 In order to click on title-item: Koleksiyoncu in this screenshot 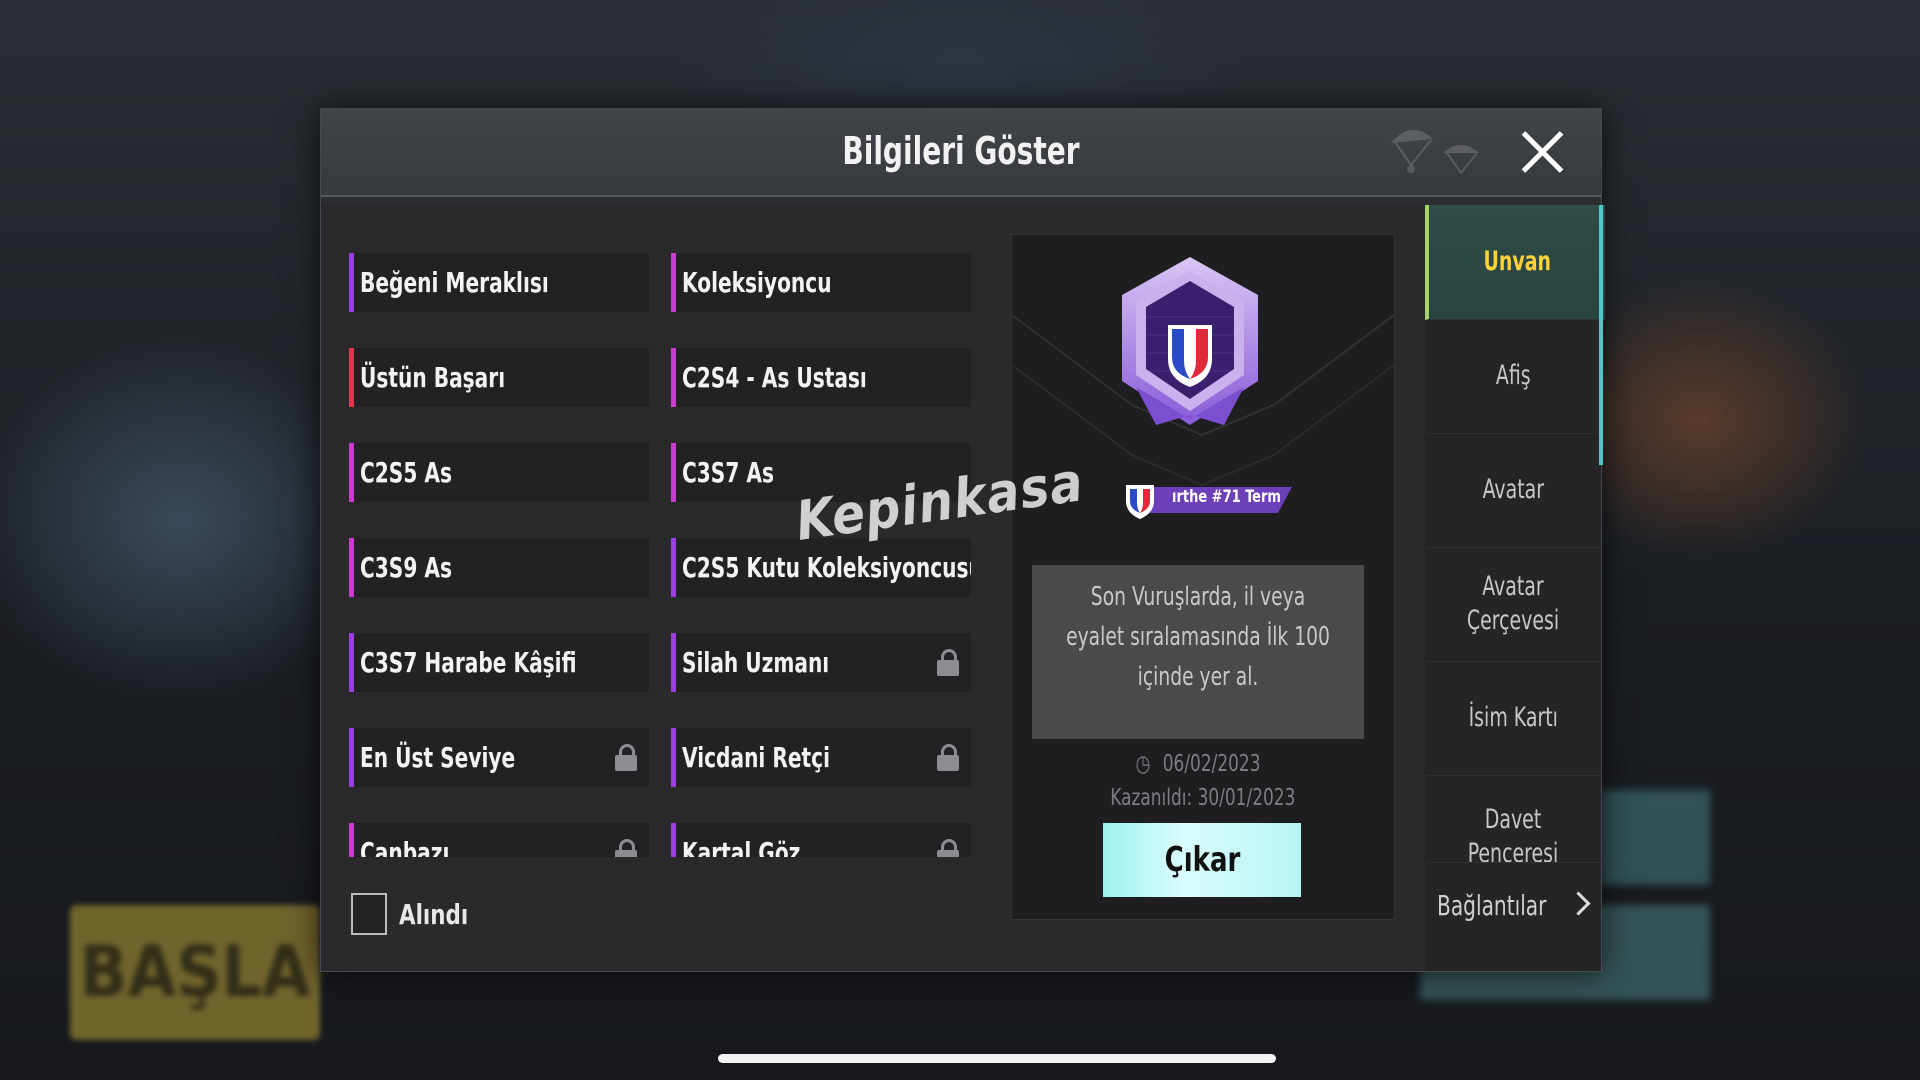, I will do `click(821, 282)`.